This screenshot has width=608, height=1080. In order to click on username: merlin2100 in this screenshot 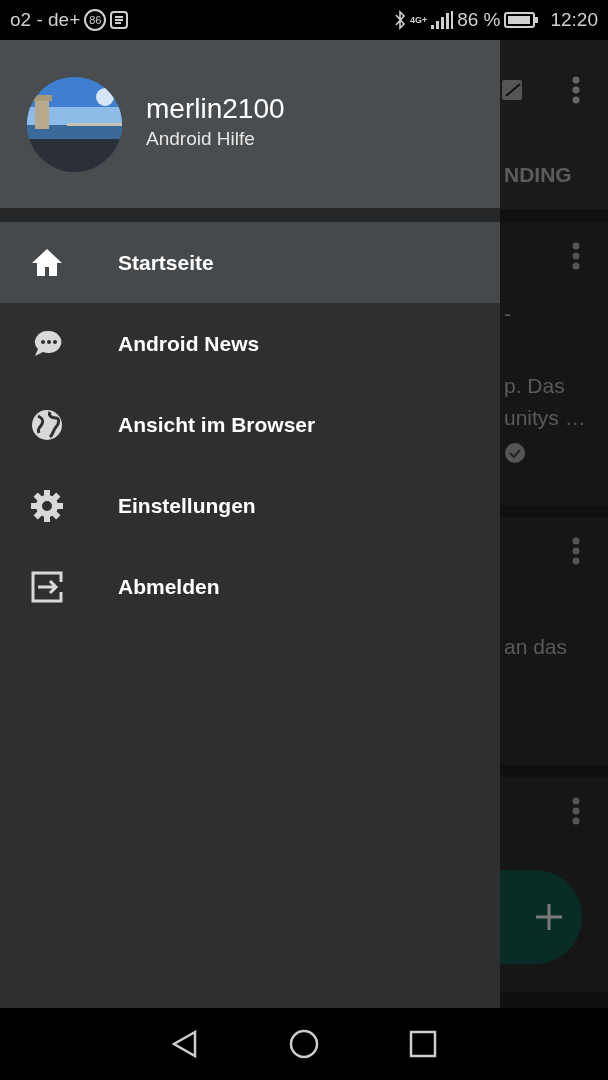, I will do `click(215, 110)`.